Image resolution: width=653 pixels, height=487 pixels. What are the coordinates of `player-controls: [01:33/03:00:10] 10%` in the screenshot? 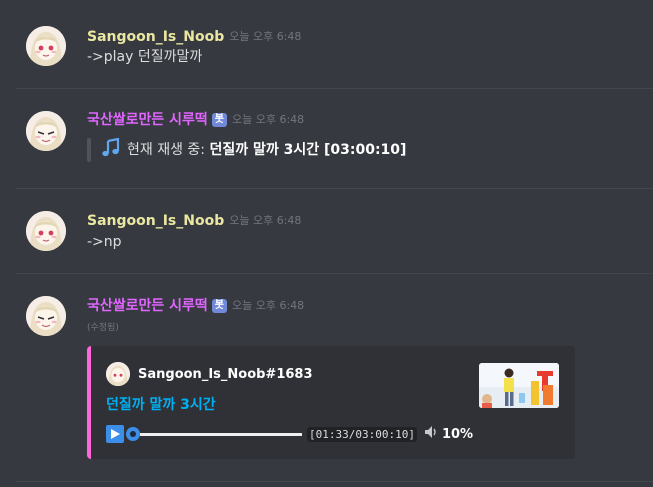 It's located at (289, 434).